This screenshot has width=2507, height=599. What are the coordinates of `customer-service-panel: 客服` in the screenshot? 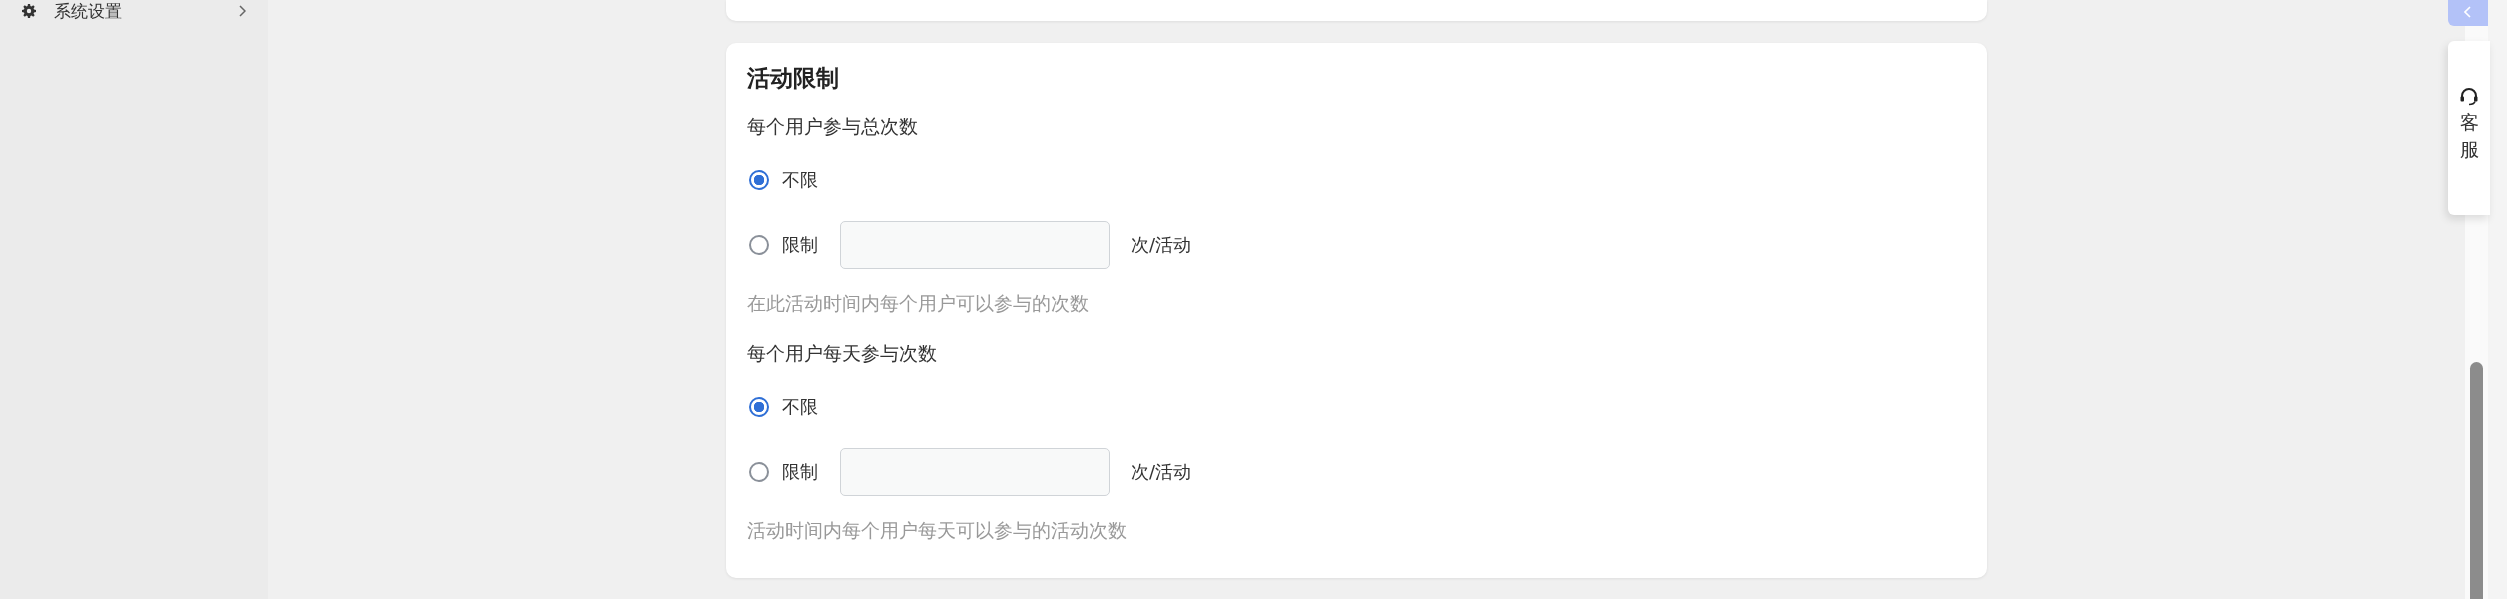 It's located at (2469, 128).